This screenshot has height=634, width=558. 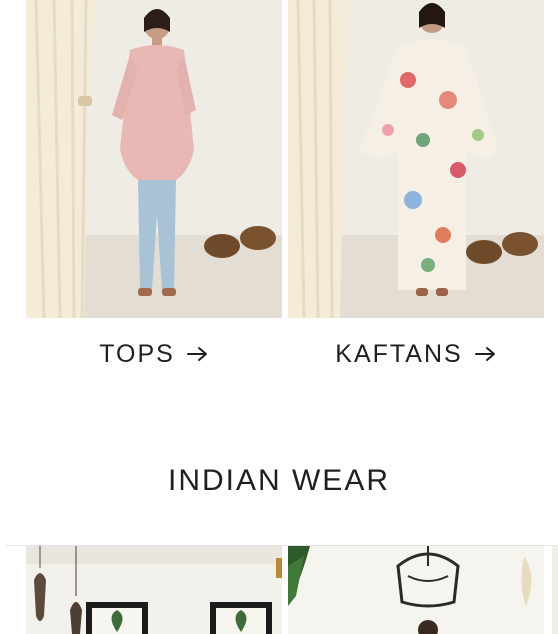 I want to click on tops-category-label: TOPS, so click(x=137, y=353).